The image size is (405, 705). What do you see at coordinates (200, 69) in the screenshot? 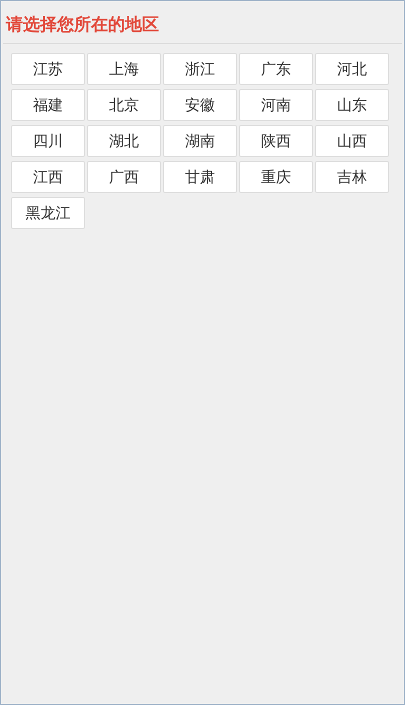
I see `region-button: 浙江` at bounding box center [200, 69].